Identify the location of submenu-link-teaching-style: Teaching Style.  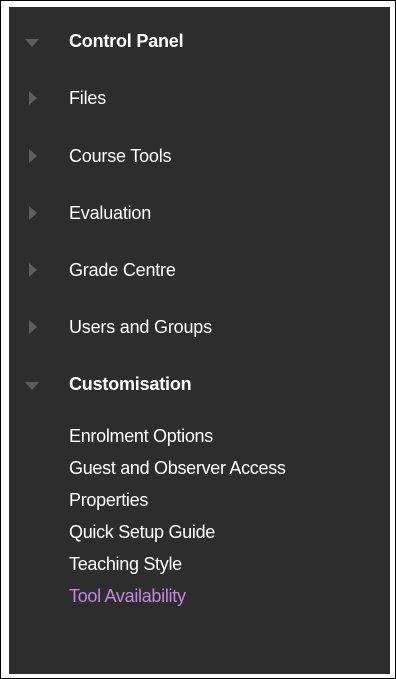
(125, 564).